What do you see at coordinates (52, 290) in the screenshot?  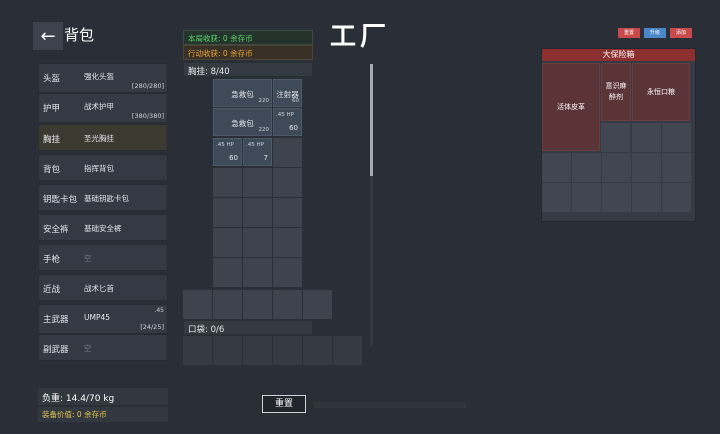 I see `slot-label: 近战` at bounding box center [52, 290].